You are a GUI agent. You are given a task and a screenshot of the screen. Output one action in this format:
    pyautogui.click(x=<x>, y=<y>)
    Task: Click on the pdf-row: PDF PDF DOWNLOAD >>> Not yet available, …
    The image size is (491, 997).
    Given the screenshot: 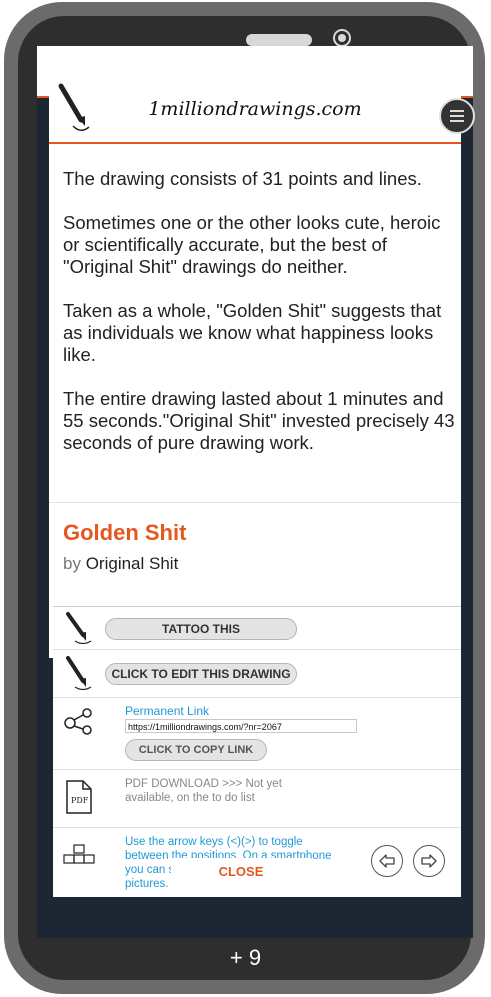 What is the action you would take?
    pyautogui.click(x=257, y=798)
    